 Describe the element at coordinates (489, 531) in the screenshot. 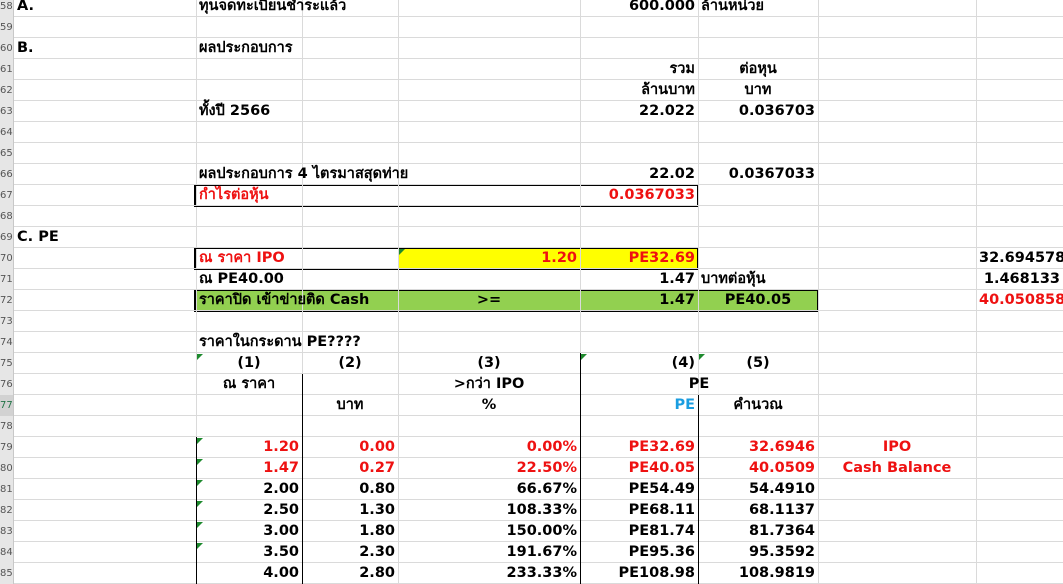

I see `cell-d83: 150.00%` at that location.